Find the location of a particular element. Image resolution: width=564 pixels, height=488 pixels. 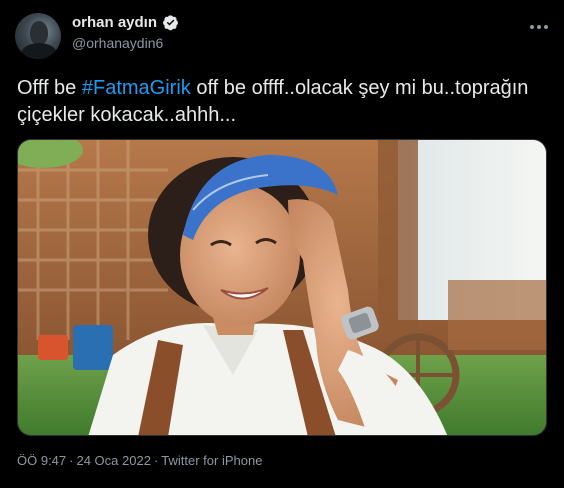

tweet-date: 24 Oca 2022 is located at coordinates (113, 460).